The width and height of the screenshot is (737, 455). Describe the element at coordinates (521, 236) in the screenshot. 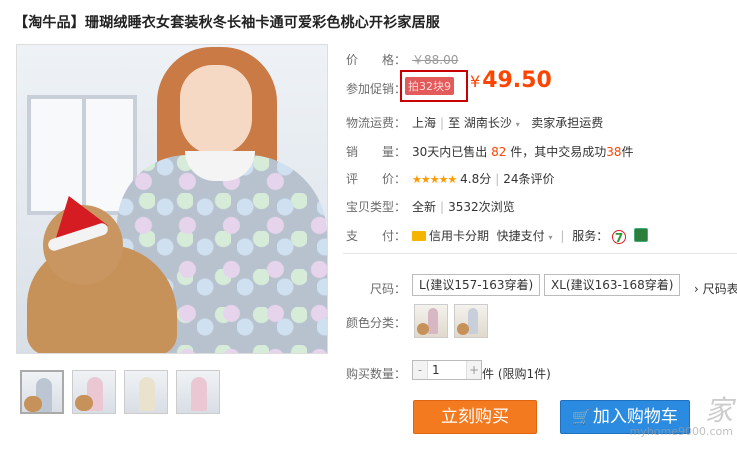

I see `quick-pay-link: 快捷支付` at that location.